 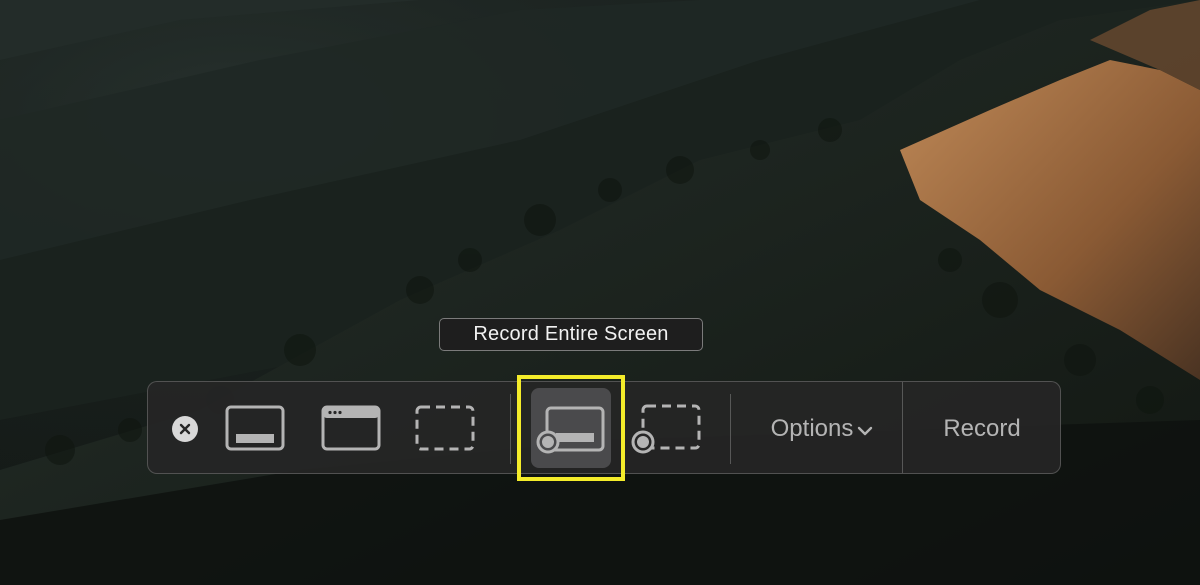 I want to click on portion-record-icon, so click(x=666, y=429).